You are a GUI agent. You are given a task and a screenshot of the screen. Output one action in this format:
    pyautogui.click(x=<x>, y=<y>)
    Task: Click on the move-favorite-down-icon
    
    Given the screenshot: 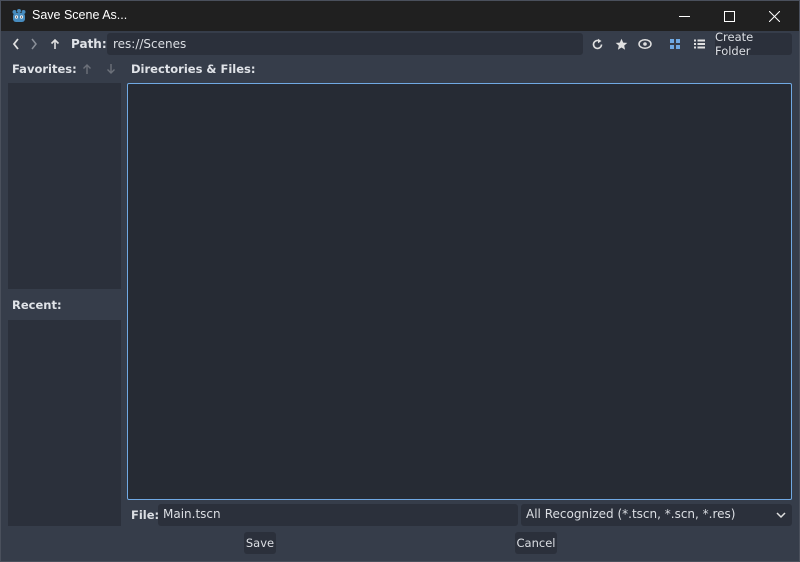 What is the action you would take?
    pyautogui.click(x=111, y=69)
    